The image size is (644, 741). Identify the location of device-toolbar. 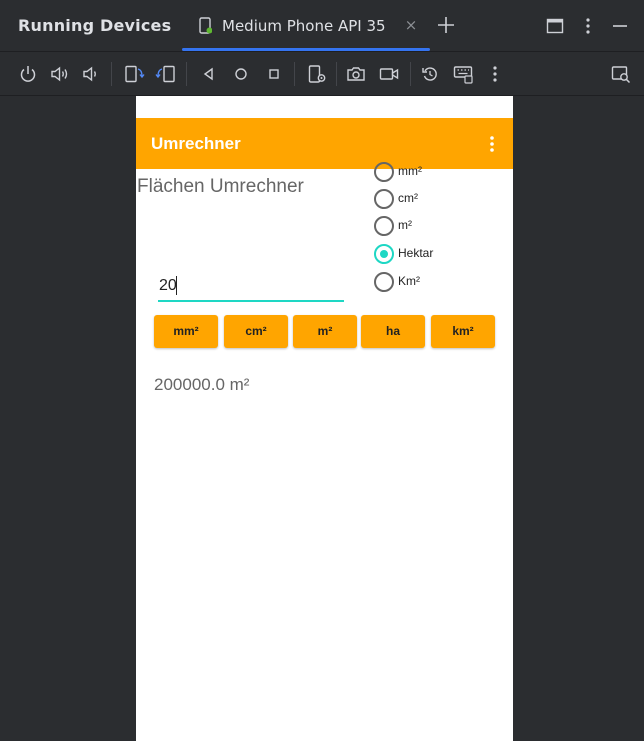
(322, 74).